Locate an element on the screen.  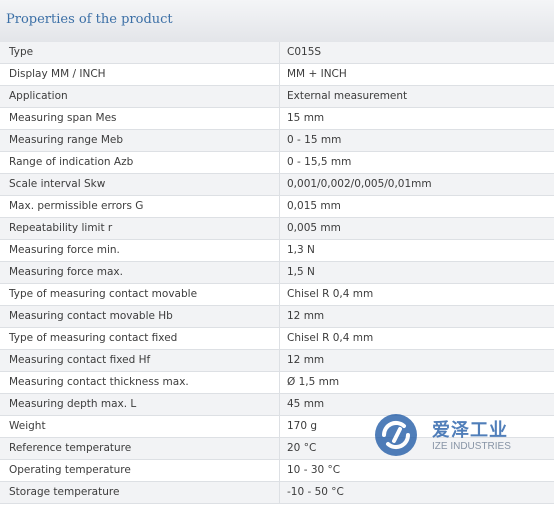
property-label: Operating temperature is located at coordinates (70, 470).